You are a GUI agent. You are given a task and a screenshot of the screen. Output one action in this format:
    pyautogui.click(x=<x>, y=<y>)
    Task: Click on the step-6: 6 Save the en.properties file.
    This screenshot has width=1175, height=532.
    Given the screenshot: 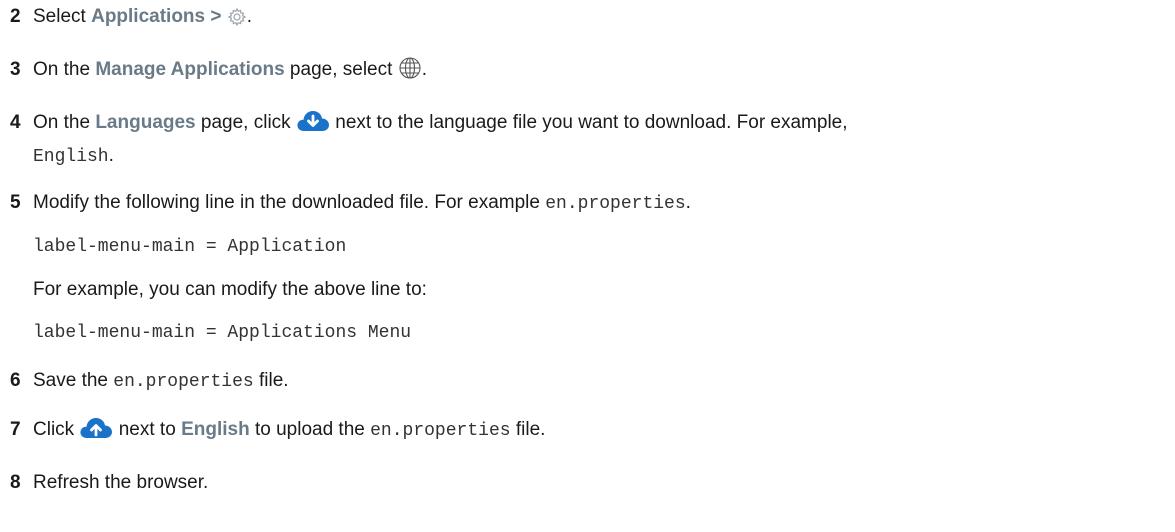 What is the action you would take?
    pyautogui.click(x=592, y=381)
    